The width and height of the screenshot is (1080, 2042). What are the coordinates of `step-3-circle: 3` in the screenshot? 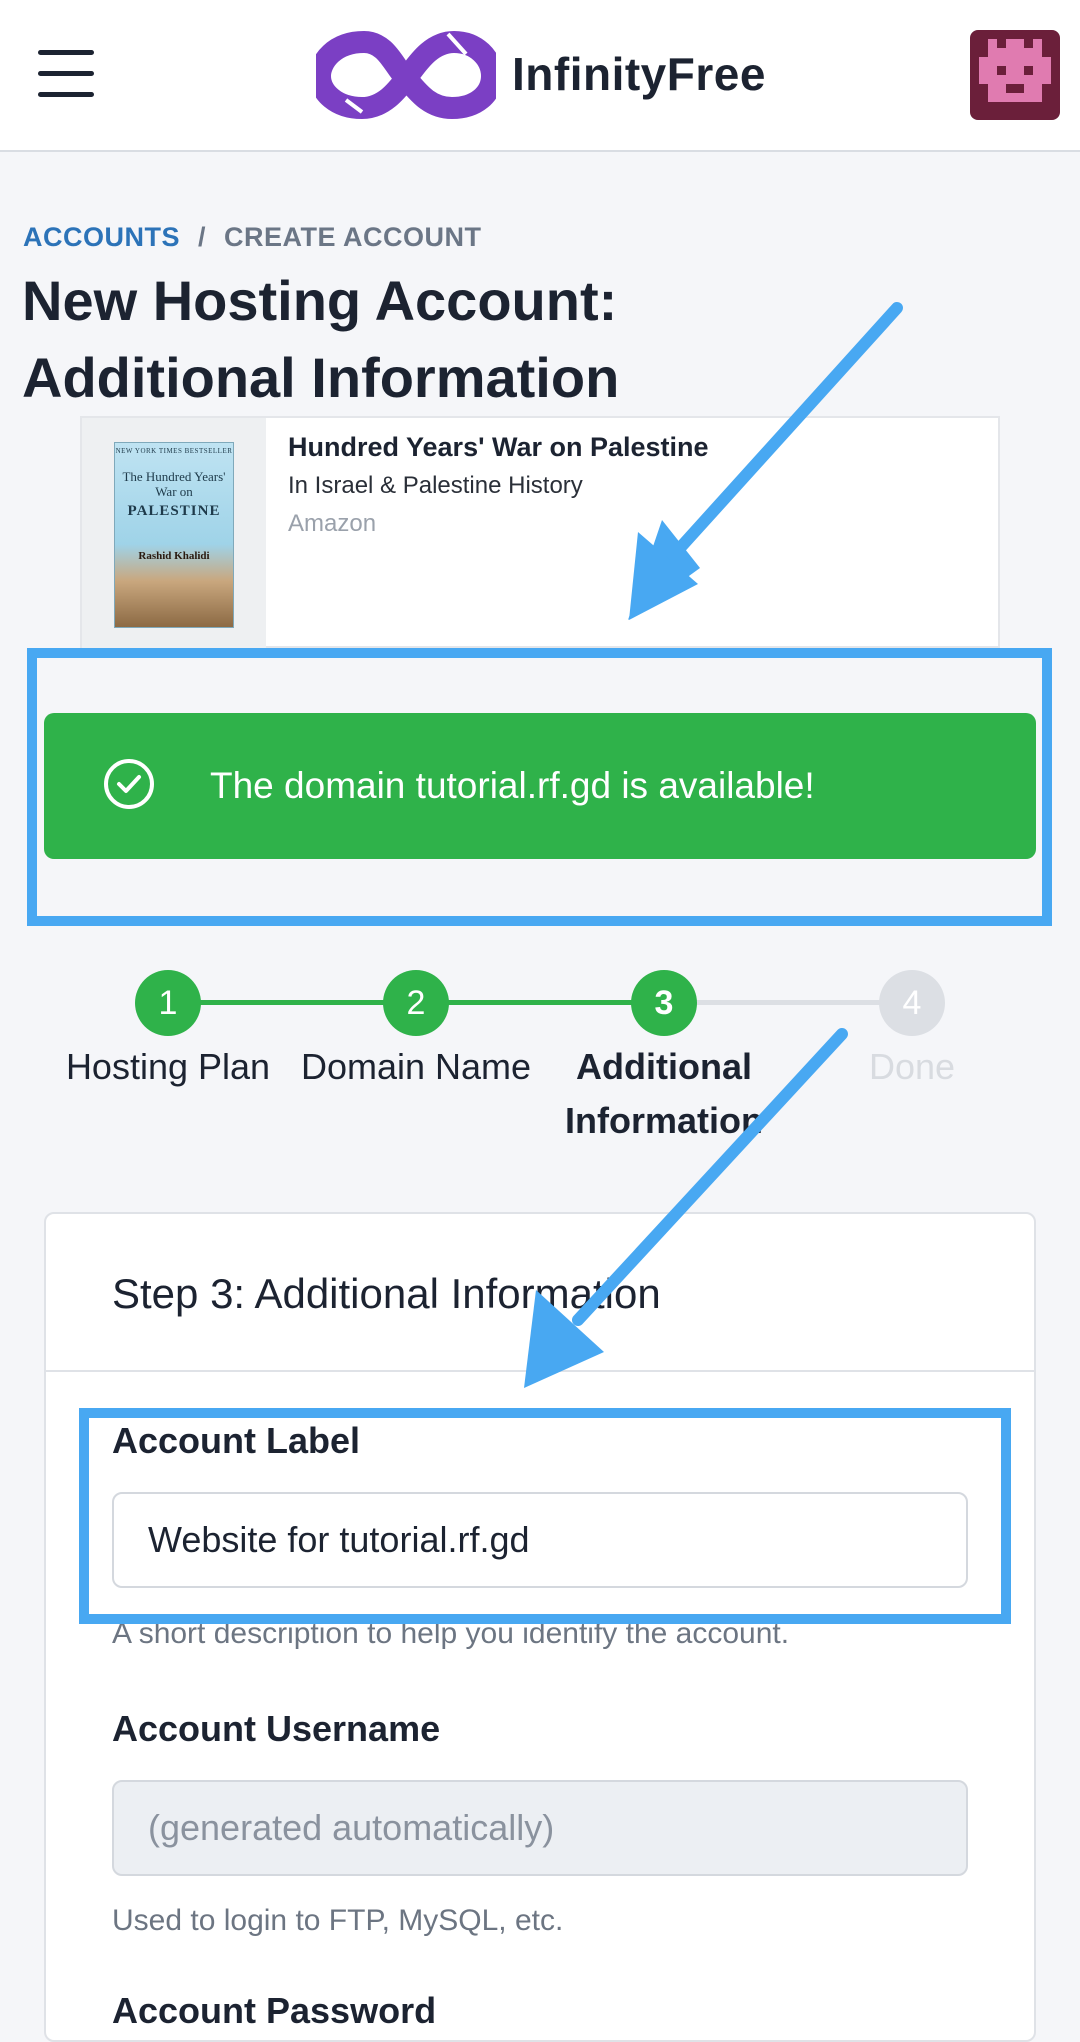 It's located at (664, 1003).